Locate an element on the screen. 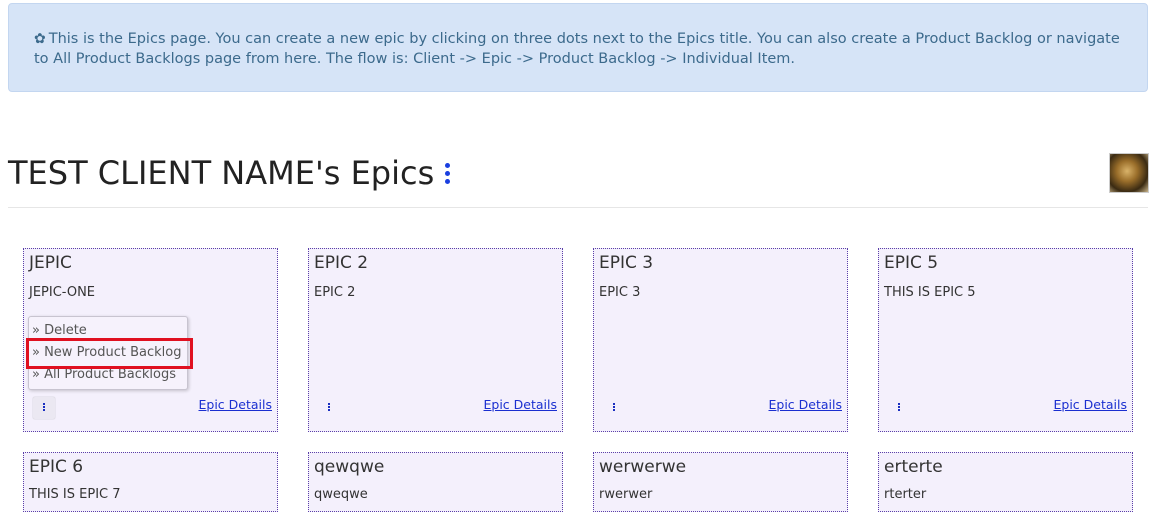 This screenshot has width=1155, height=512. epic-card: EPIC 2 EPIC 2 Epic Details is located at coordinates (435, 340).